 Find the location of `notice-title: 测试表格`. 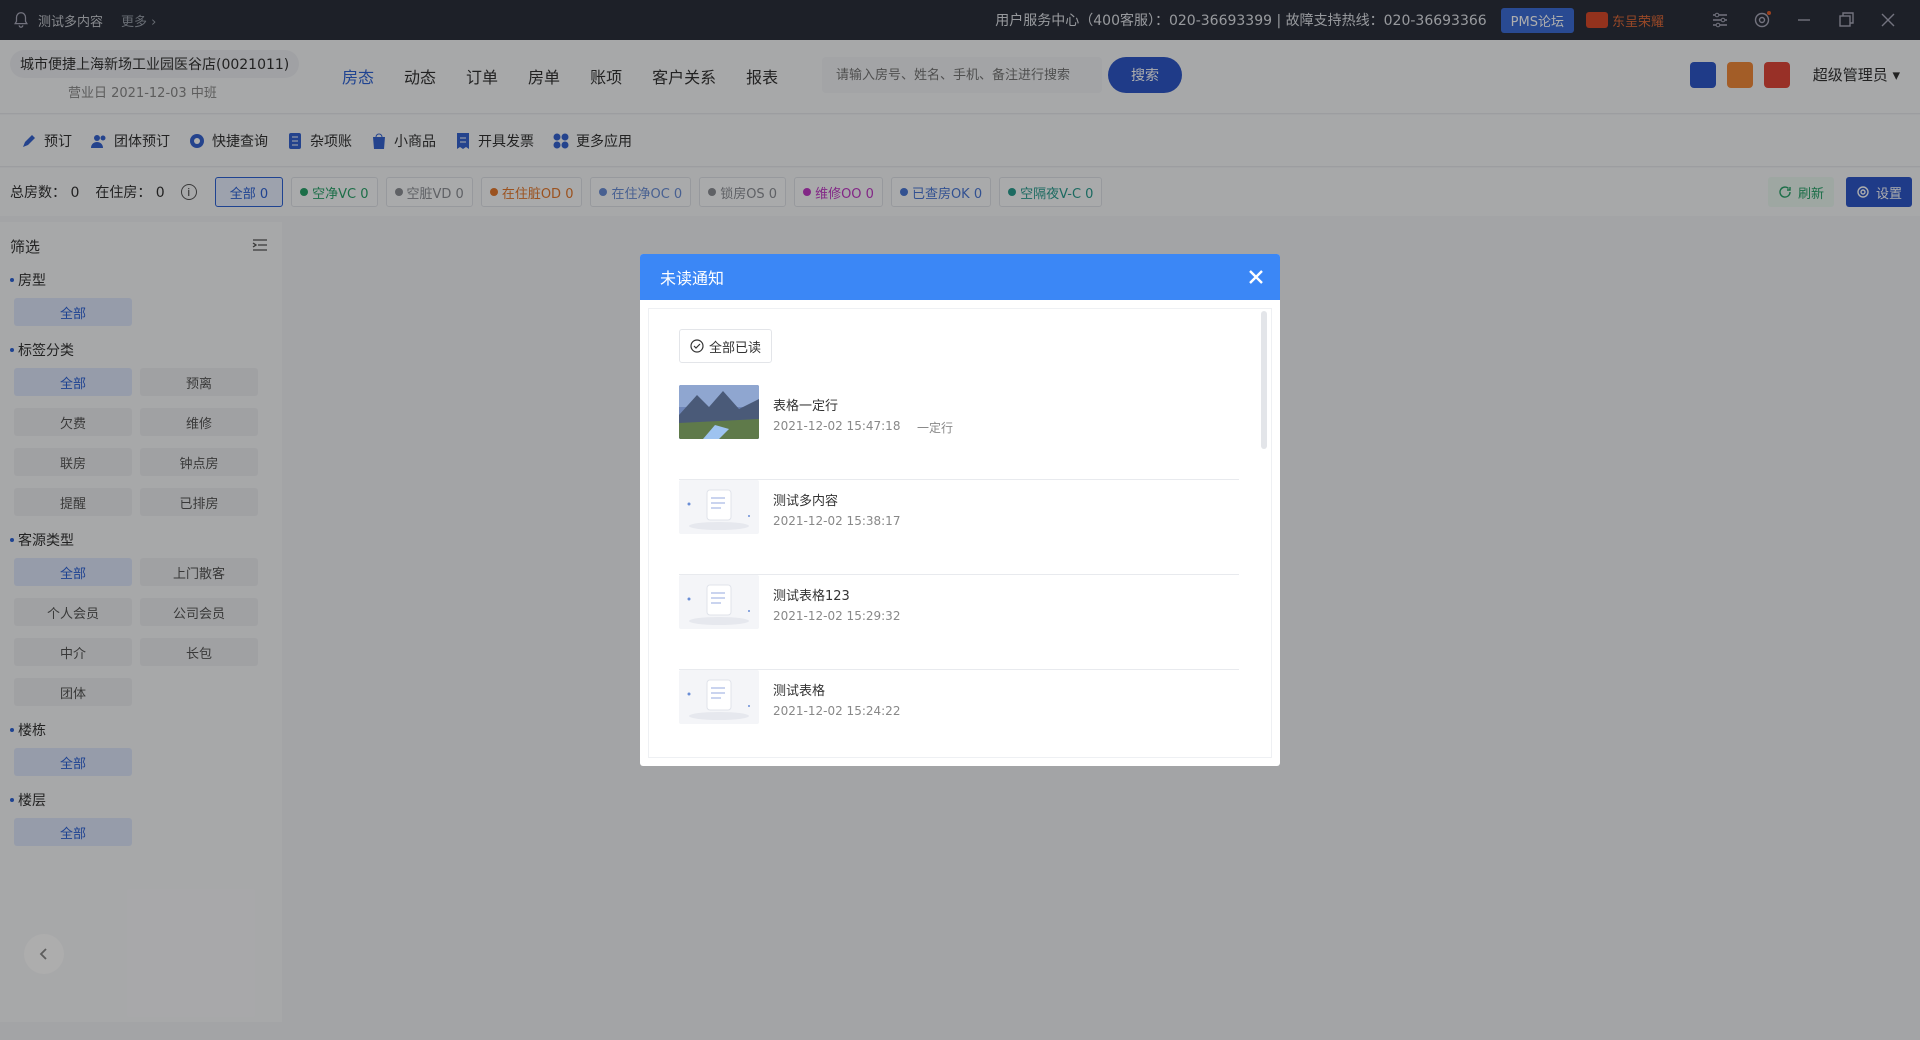

notice-title: 测试表格 is located at coordinates (799, 691).